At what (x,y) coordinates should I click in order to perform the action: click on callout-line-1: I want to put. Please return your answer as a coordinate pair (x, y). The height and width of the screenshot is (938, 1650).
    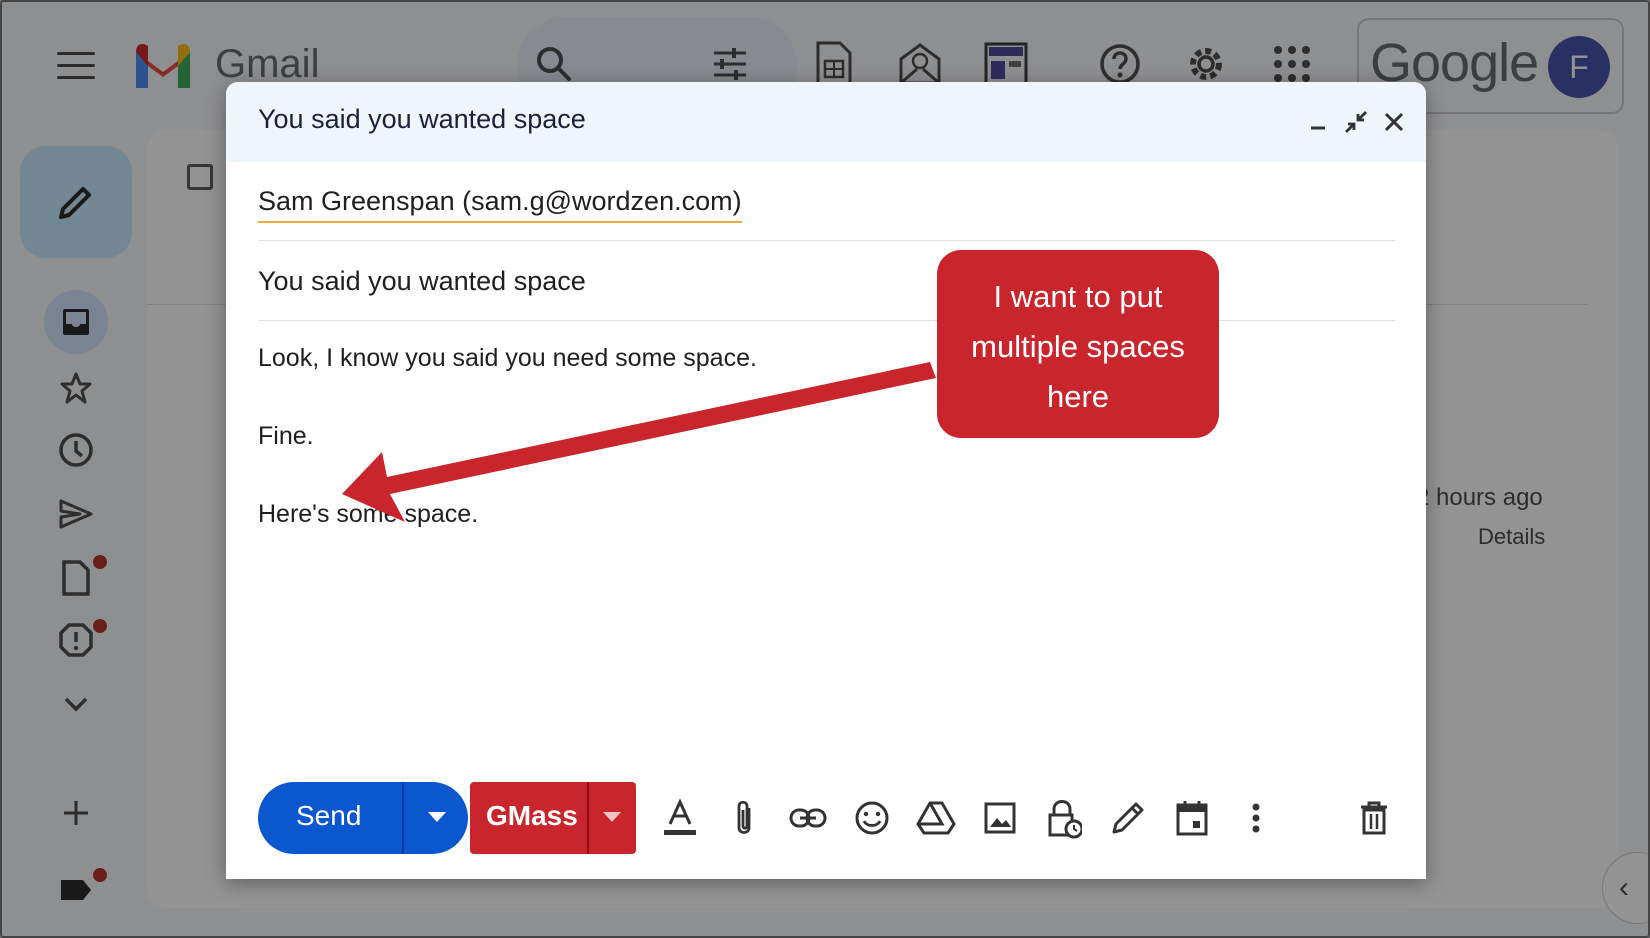
    Looking at the image, I should click on (1078, 296).